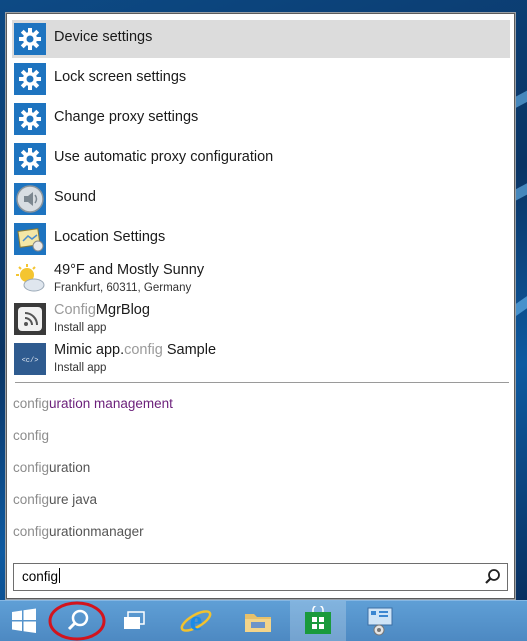 This screenshot has height=641, width=527. I want to click on result-automatic-proxy: Use automatic proxy configuration, so click(261, 159).